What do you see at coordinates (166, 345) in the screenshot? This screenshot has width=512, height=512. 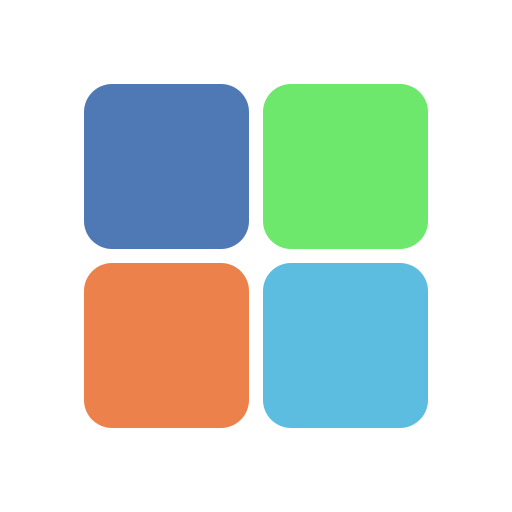 I see `tile-orange` at bounding box center [166, 345].